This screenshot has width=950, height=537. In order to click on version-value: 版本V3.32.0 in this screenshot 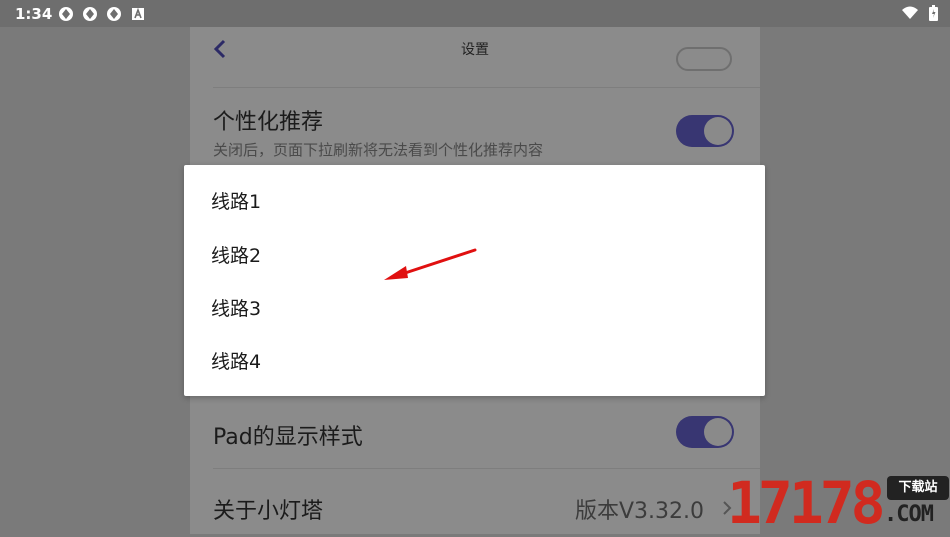, I will do `click(639, 511)`.